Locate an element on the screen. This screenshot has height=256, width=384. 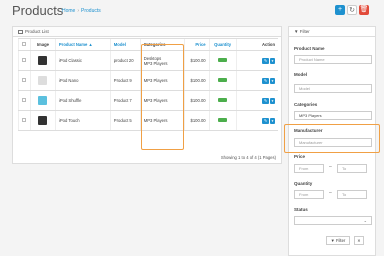
row-product-name: iPod Classic is located at coordinates (82, 60).